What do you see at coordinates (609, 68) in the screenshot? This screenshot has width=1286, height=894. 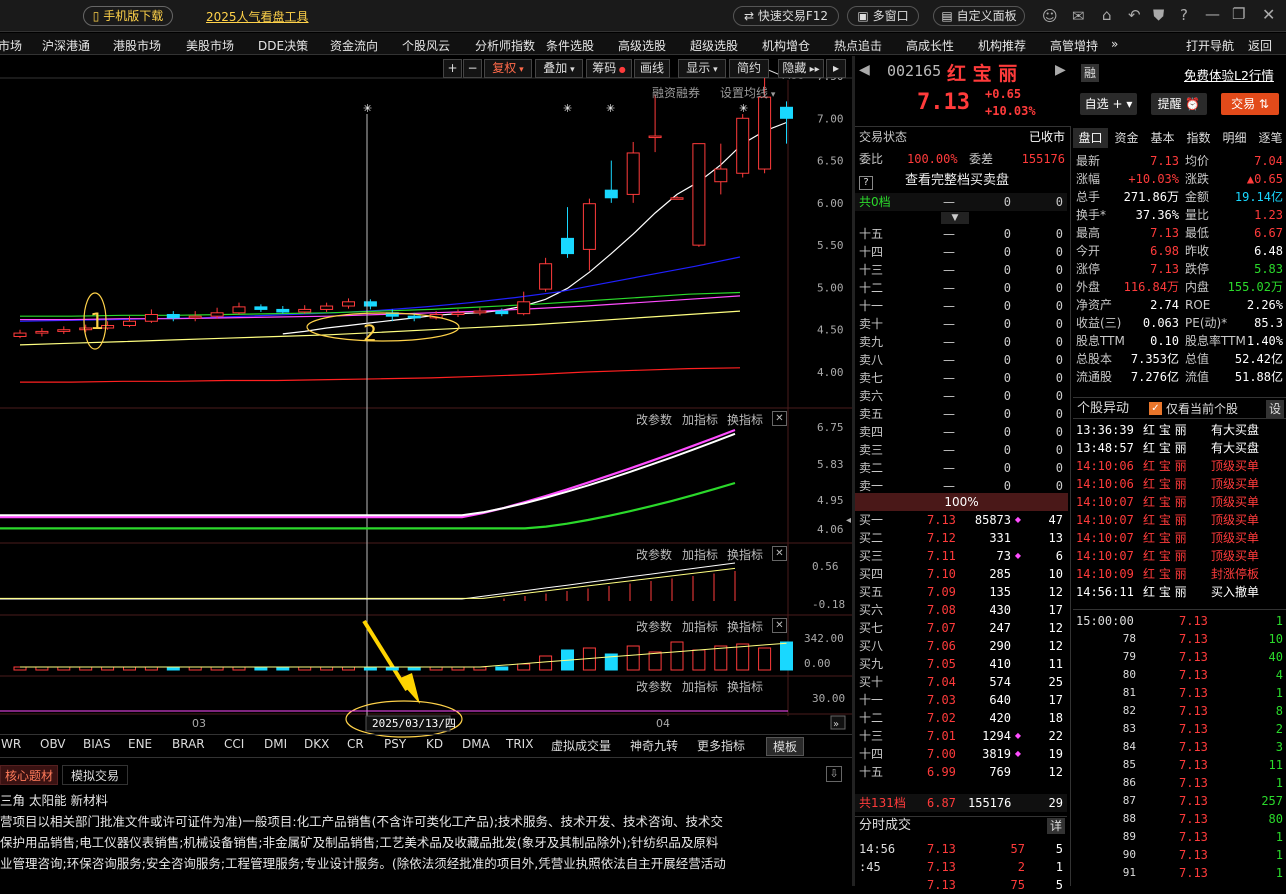 I see `chouma-button: 筹码 ●` at bounding box center [609, 68].